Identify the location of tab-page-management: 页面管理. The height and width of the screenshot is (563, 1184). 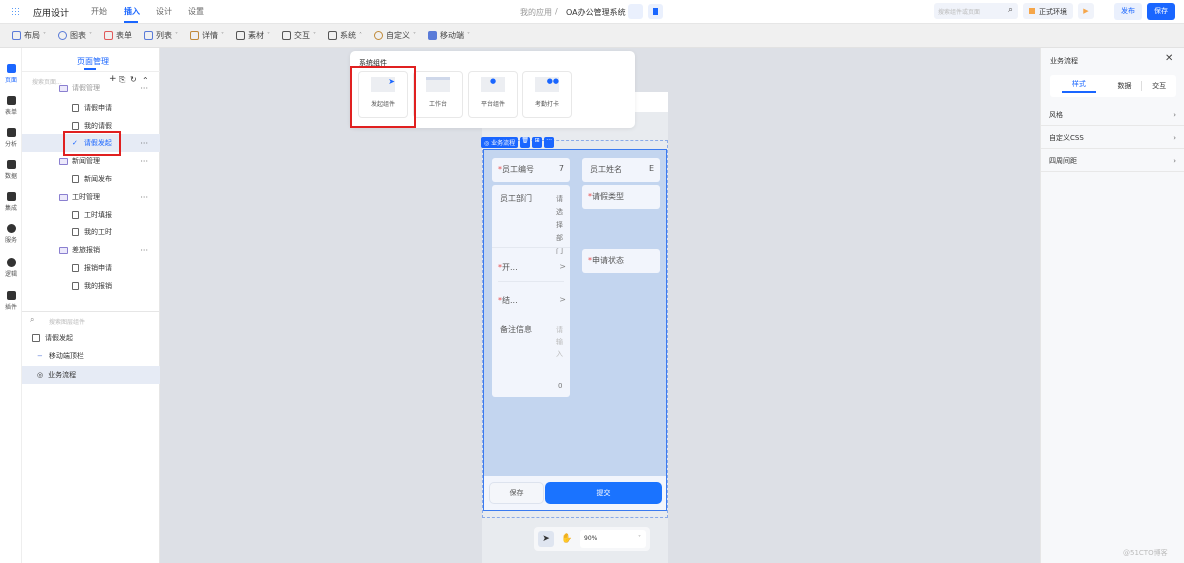
(93, 61).